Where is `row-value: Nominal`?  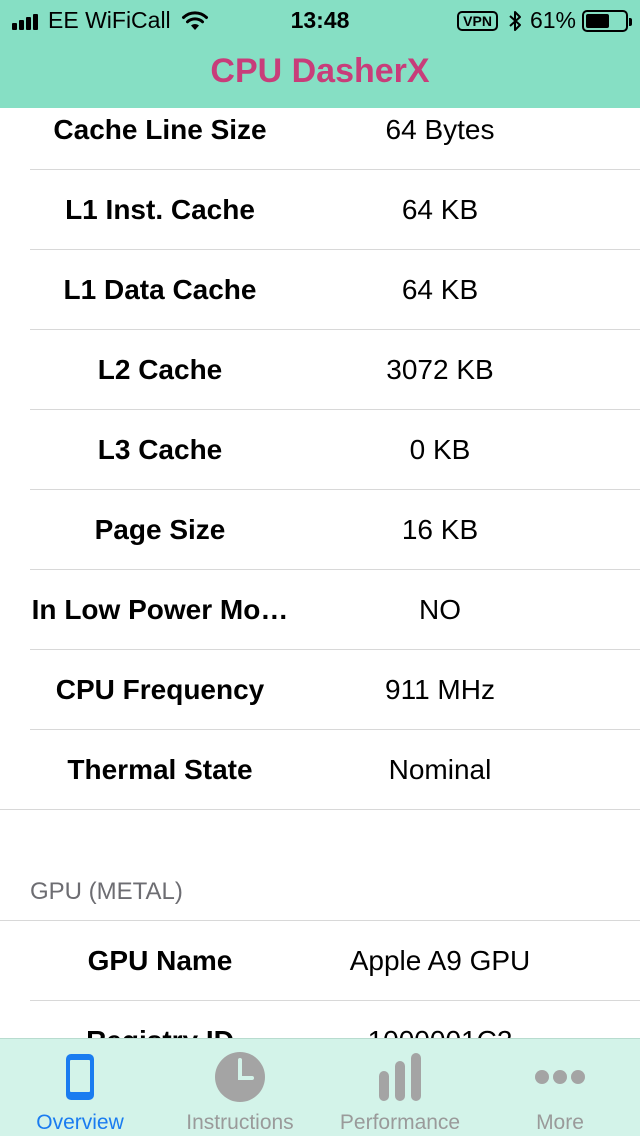
row-value: Nominal is located at coordinates (440, 769).